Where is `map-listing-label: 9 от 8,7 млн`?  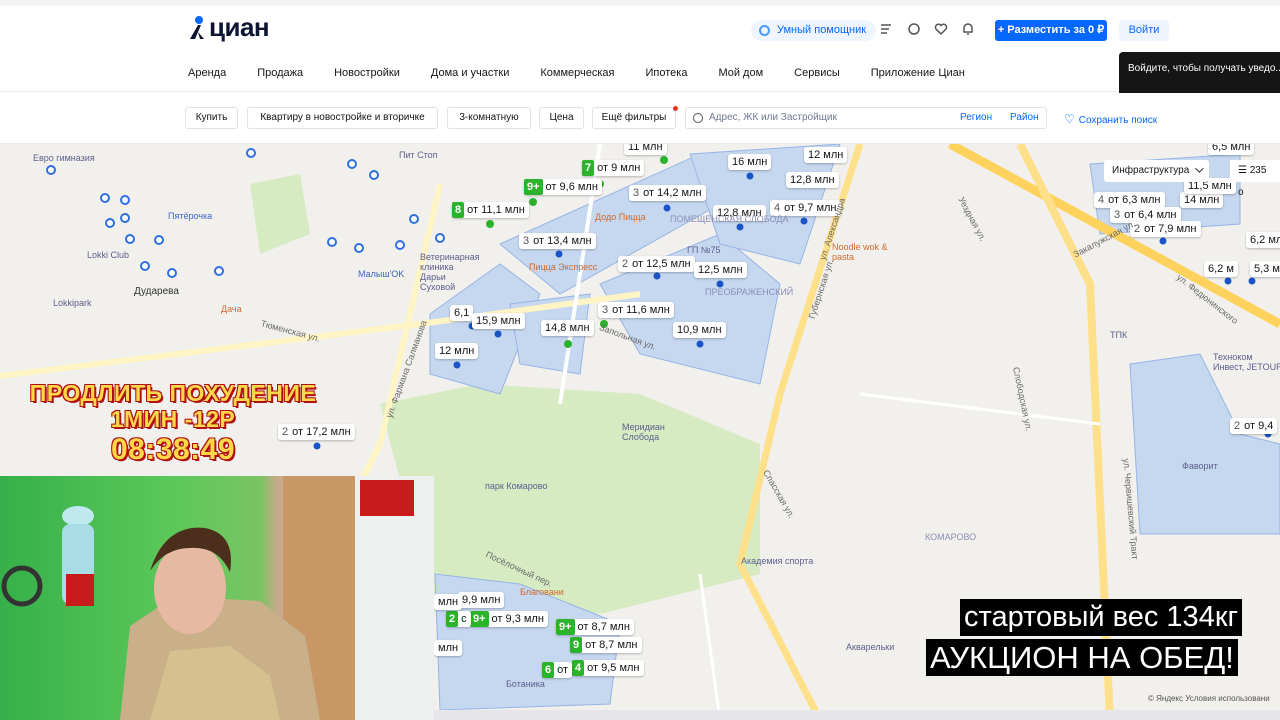 map-listing-label: 9 от 8,7 млн is located at coordinates (606, 645).